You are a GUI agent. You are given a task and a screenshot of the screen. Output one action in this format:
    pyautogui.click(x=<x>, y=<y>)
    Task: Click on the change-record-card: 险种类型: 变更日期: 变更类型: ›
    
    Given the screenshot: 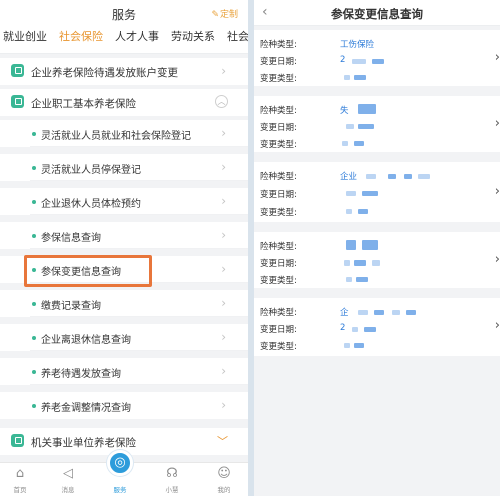 What is the action you would take?
    pyautogui.click(x=377, y=260)
    